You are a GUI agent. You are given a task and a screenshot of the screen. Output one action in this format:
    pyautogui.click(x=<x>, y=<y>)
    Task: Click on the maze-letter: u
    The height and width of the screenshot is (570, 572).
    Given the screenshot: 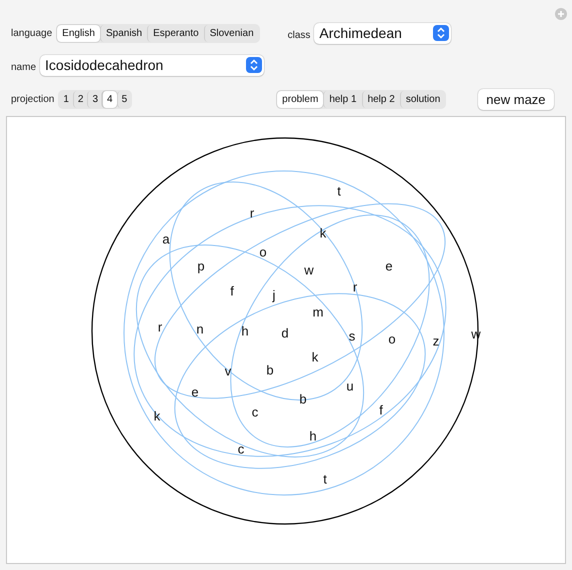 What is the action you would take?
    pyautogui.click(x=350, y=386)
    